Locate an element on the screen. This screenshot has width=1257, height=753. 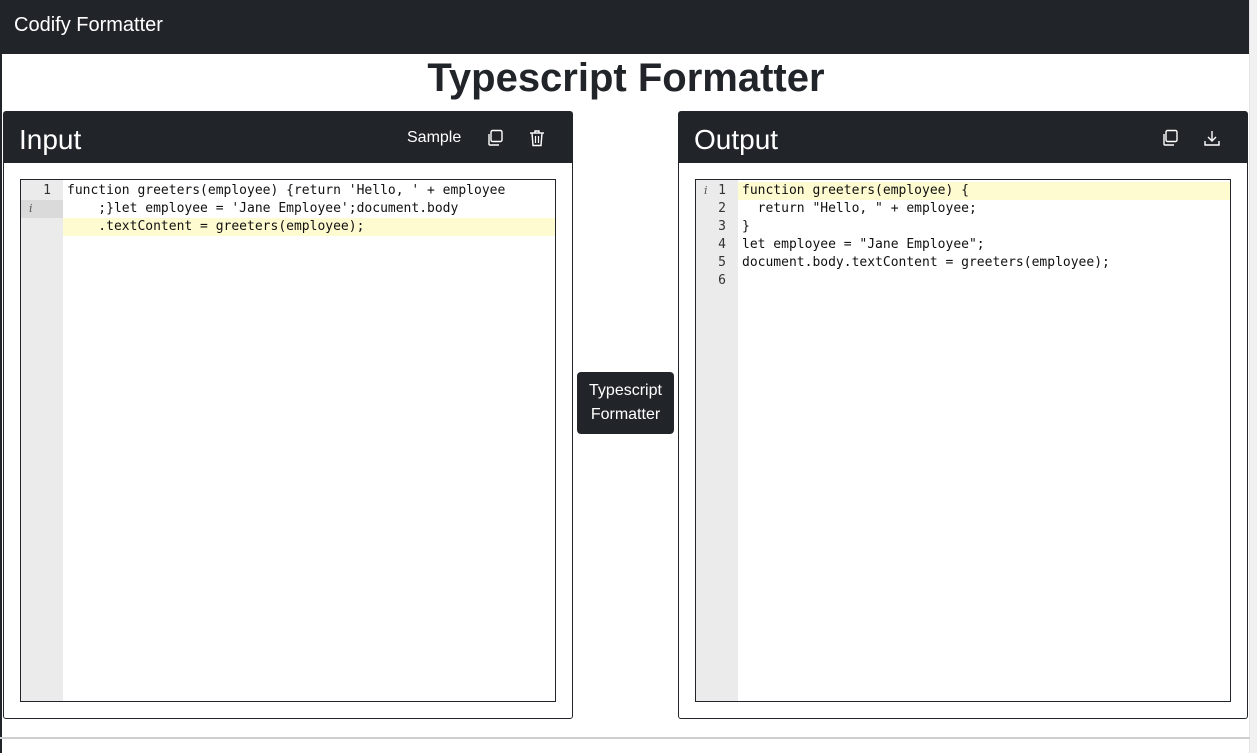
format-button: Typescript Formatter is located at coordinates (625, 403).